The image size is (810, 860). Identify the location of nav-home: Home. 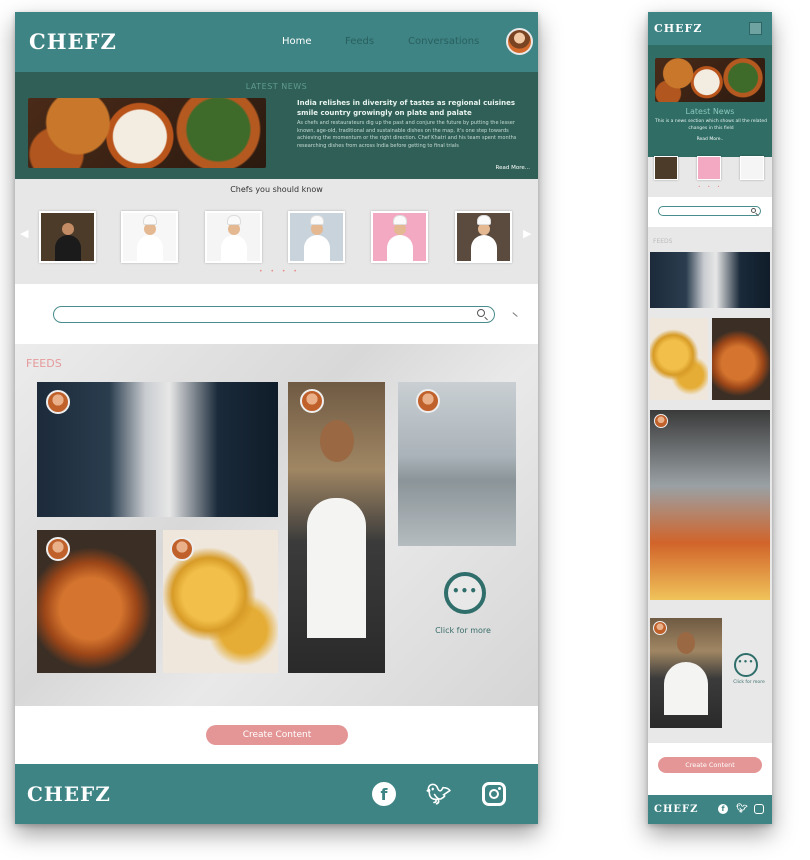
(297, 41).